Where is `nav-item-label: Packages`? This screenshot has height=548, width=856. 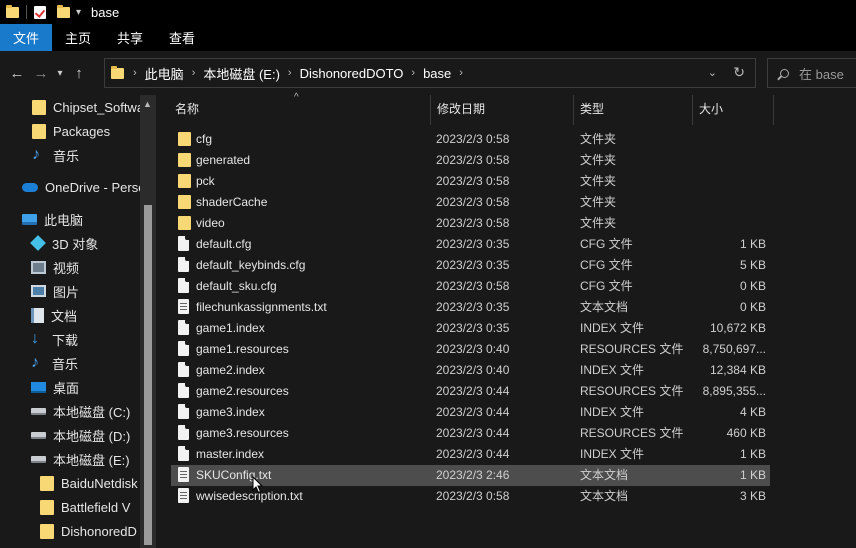
nav-item-label: Packages is located at coordinates (82, 131).